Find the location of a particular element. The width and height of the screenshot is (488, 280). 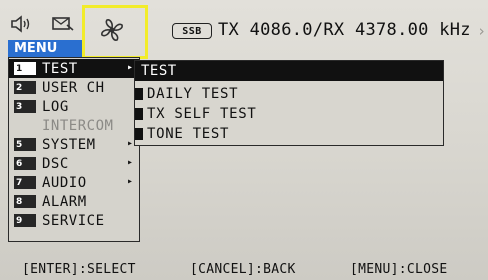

menu-item-label: USER CH is located at coordinates (73, 87).